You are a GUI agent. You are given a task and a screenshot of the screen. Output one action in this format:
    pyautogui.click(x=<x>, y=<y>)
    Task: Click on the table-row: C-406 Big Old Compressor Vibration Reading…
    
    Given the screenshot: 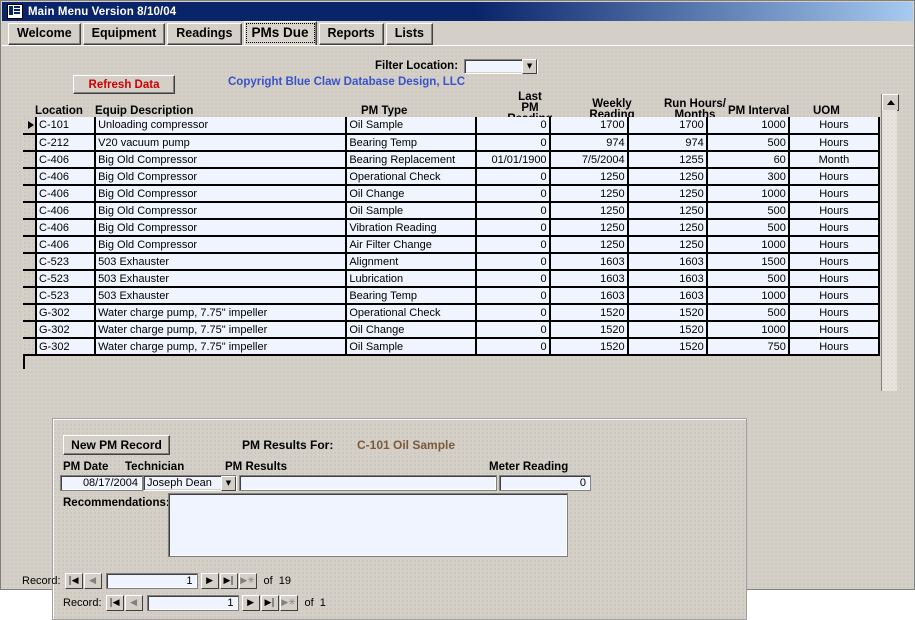 What is the action you would take?
    pyautogui.click(x=452, y=228)
    